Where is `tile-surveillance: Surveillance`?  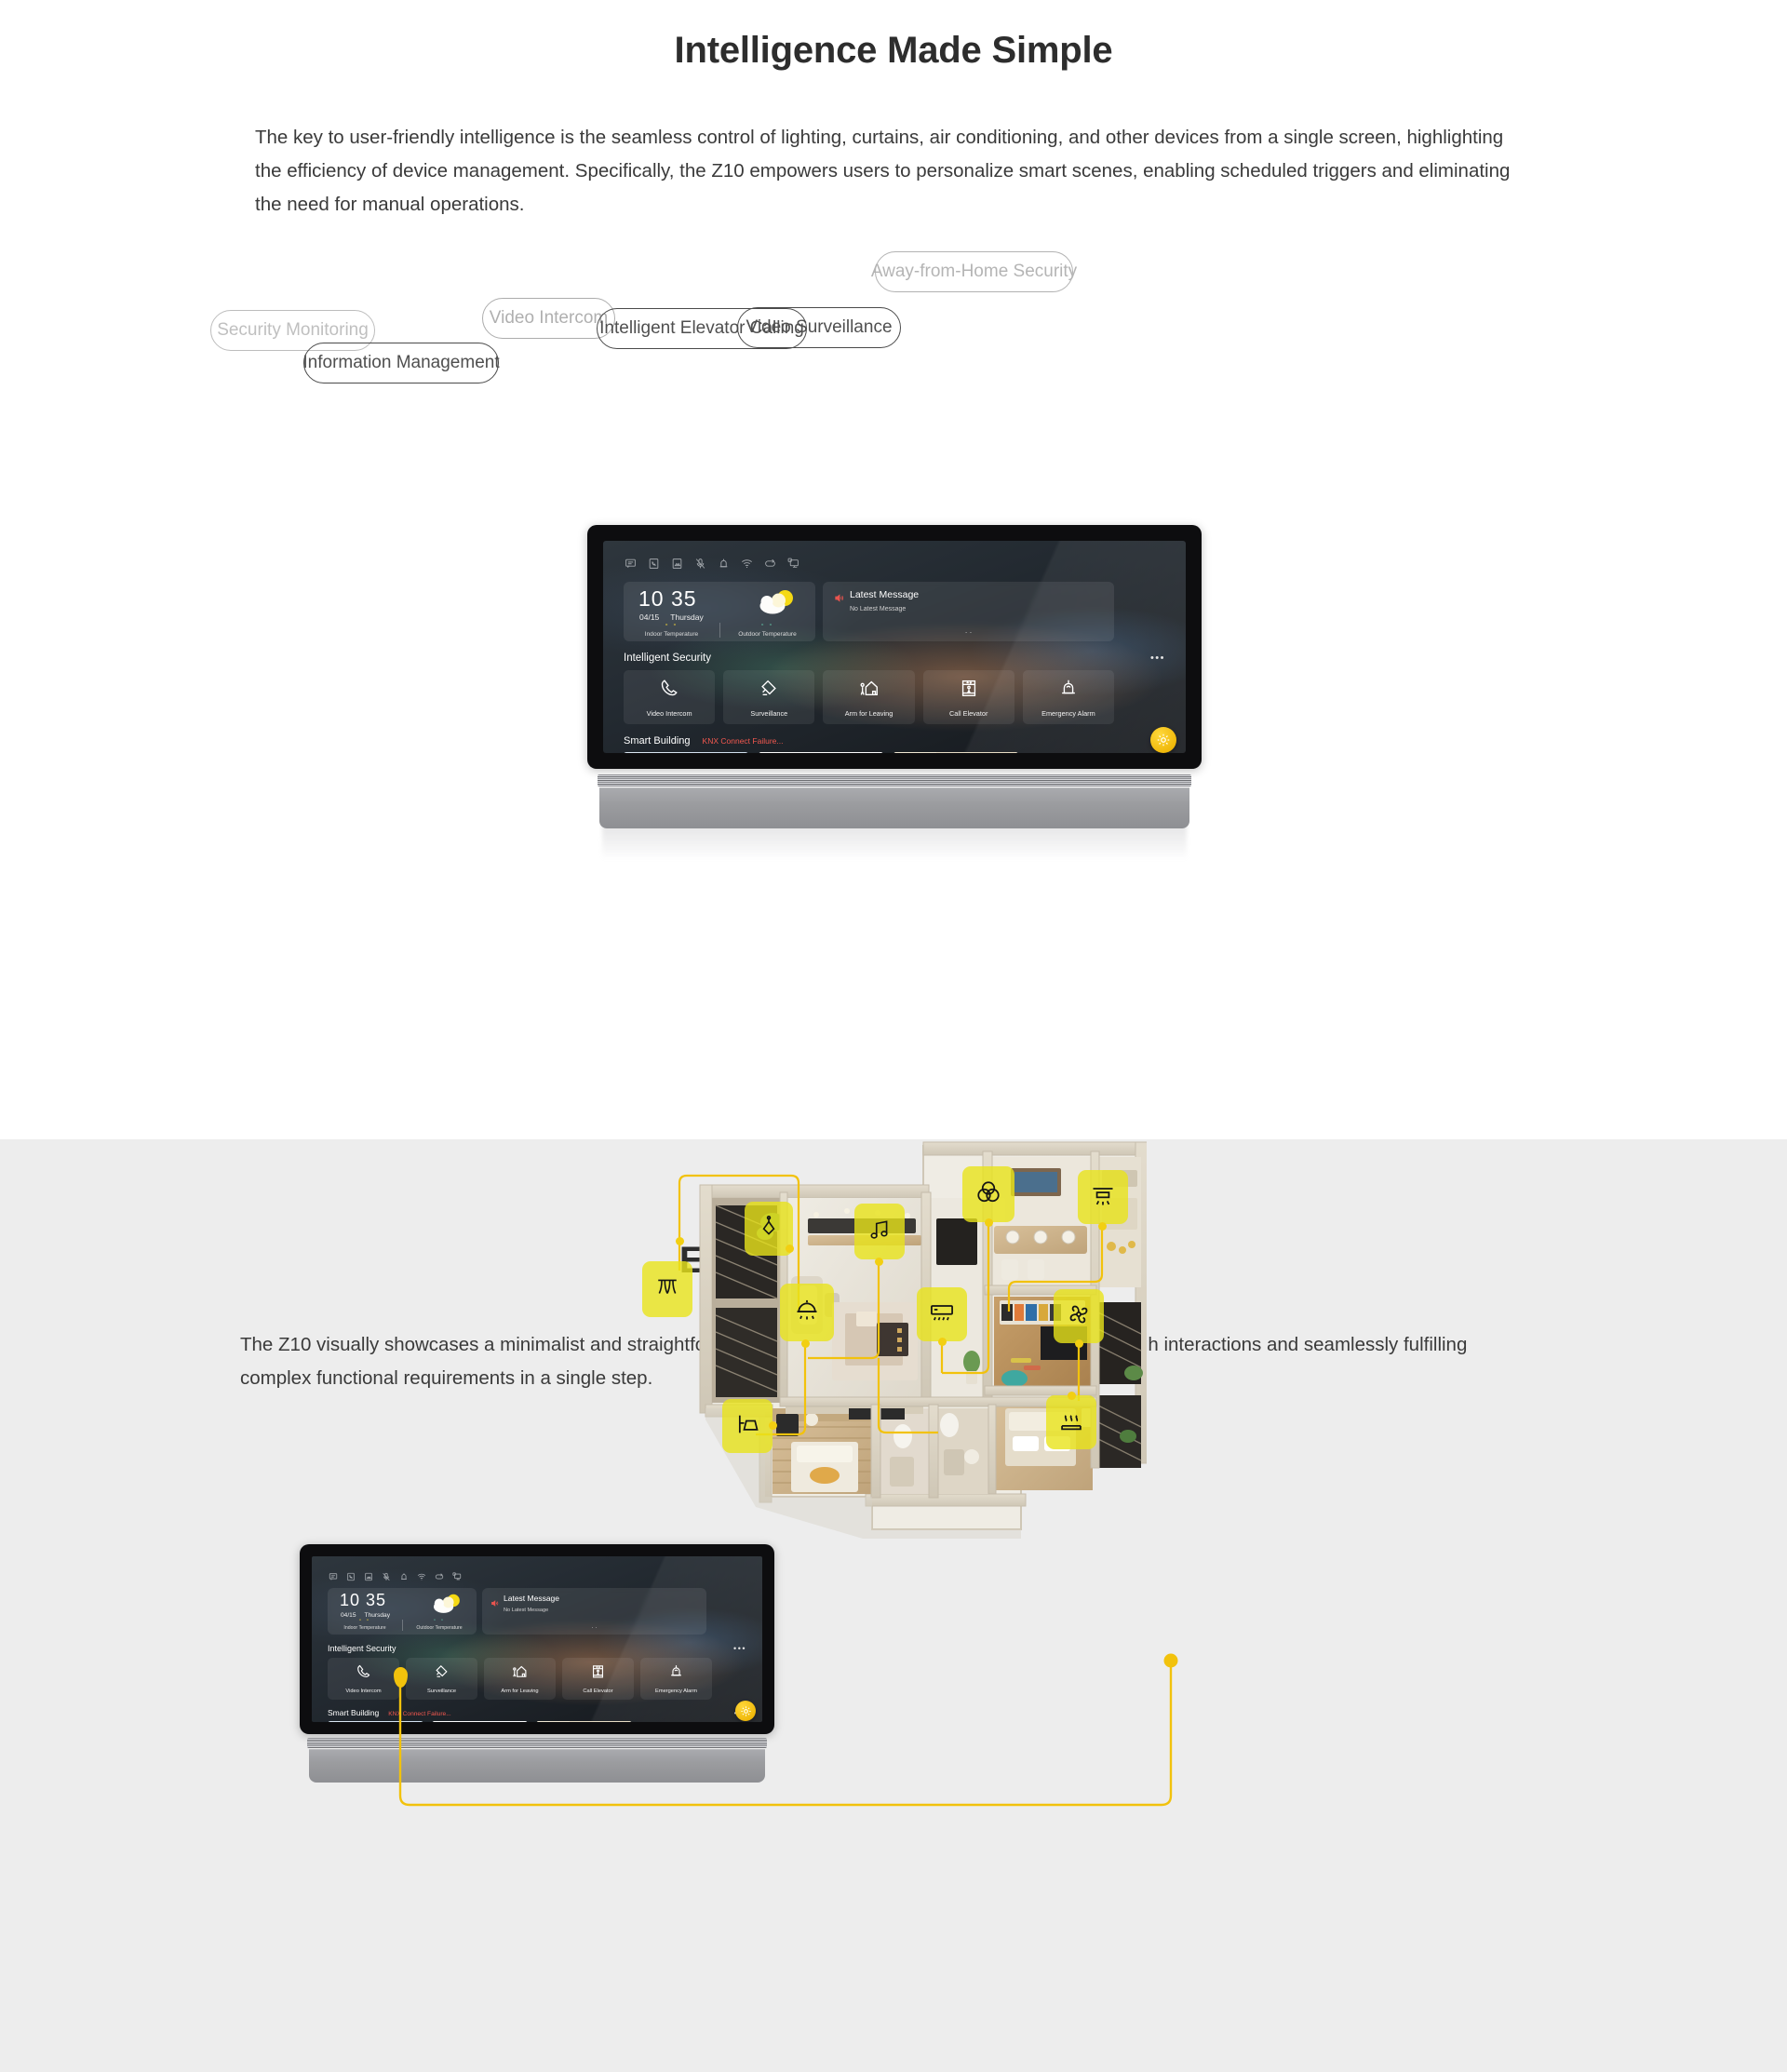 tile-surveillance: Surveillance is located at coordinates (769, 697).